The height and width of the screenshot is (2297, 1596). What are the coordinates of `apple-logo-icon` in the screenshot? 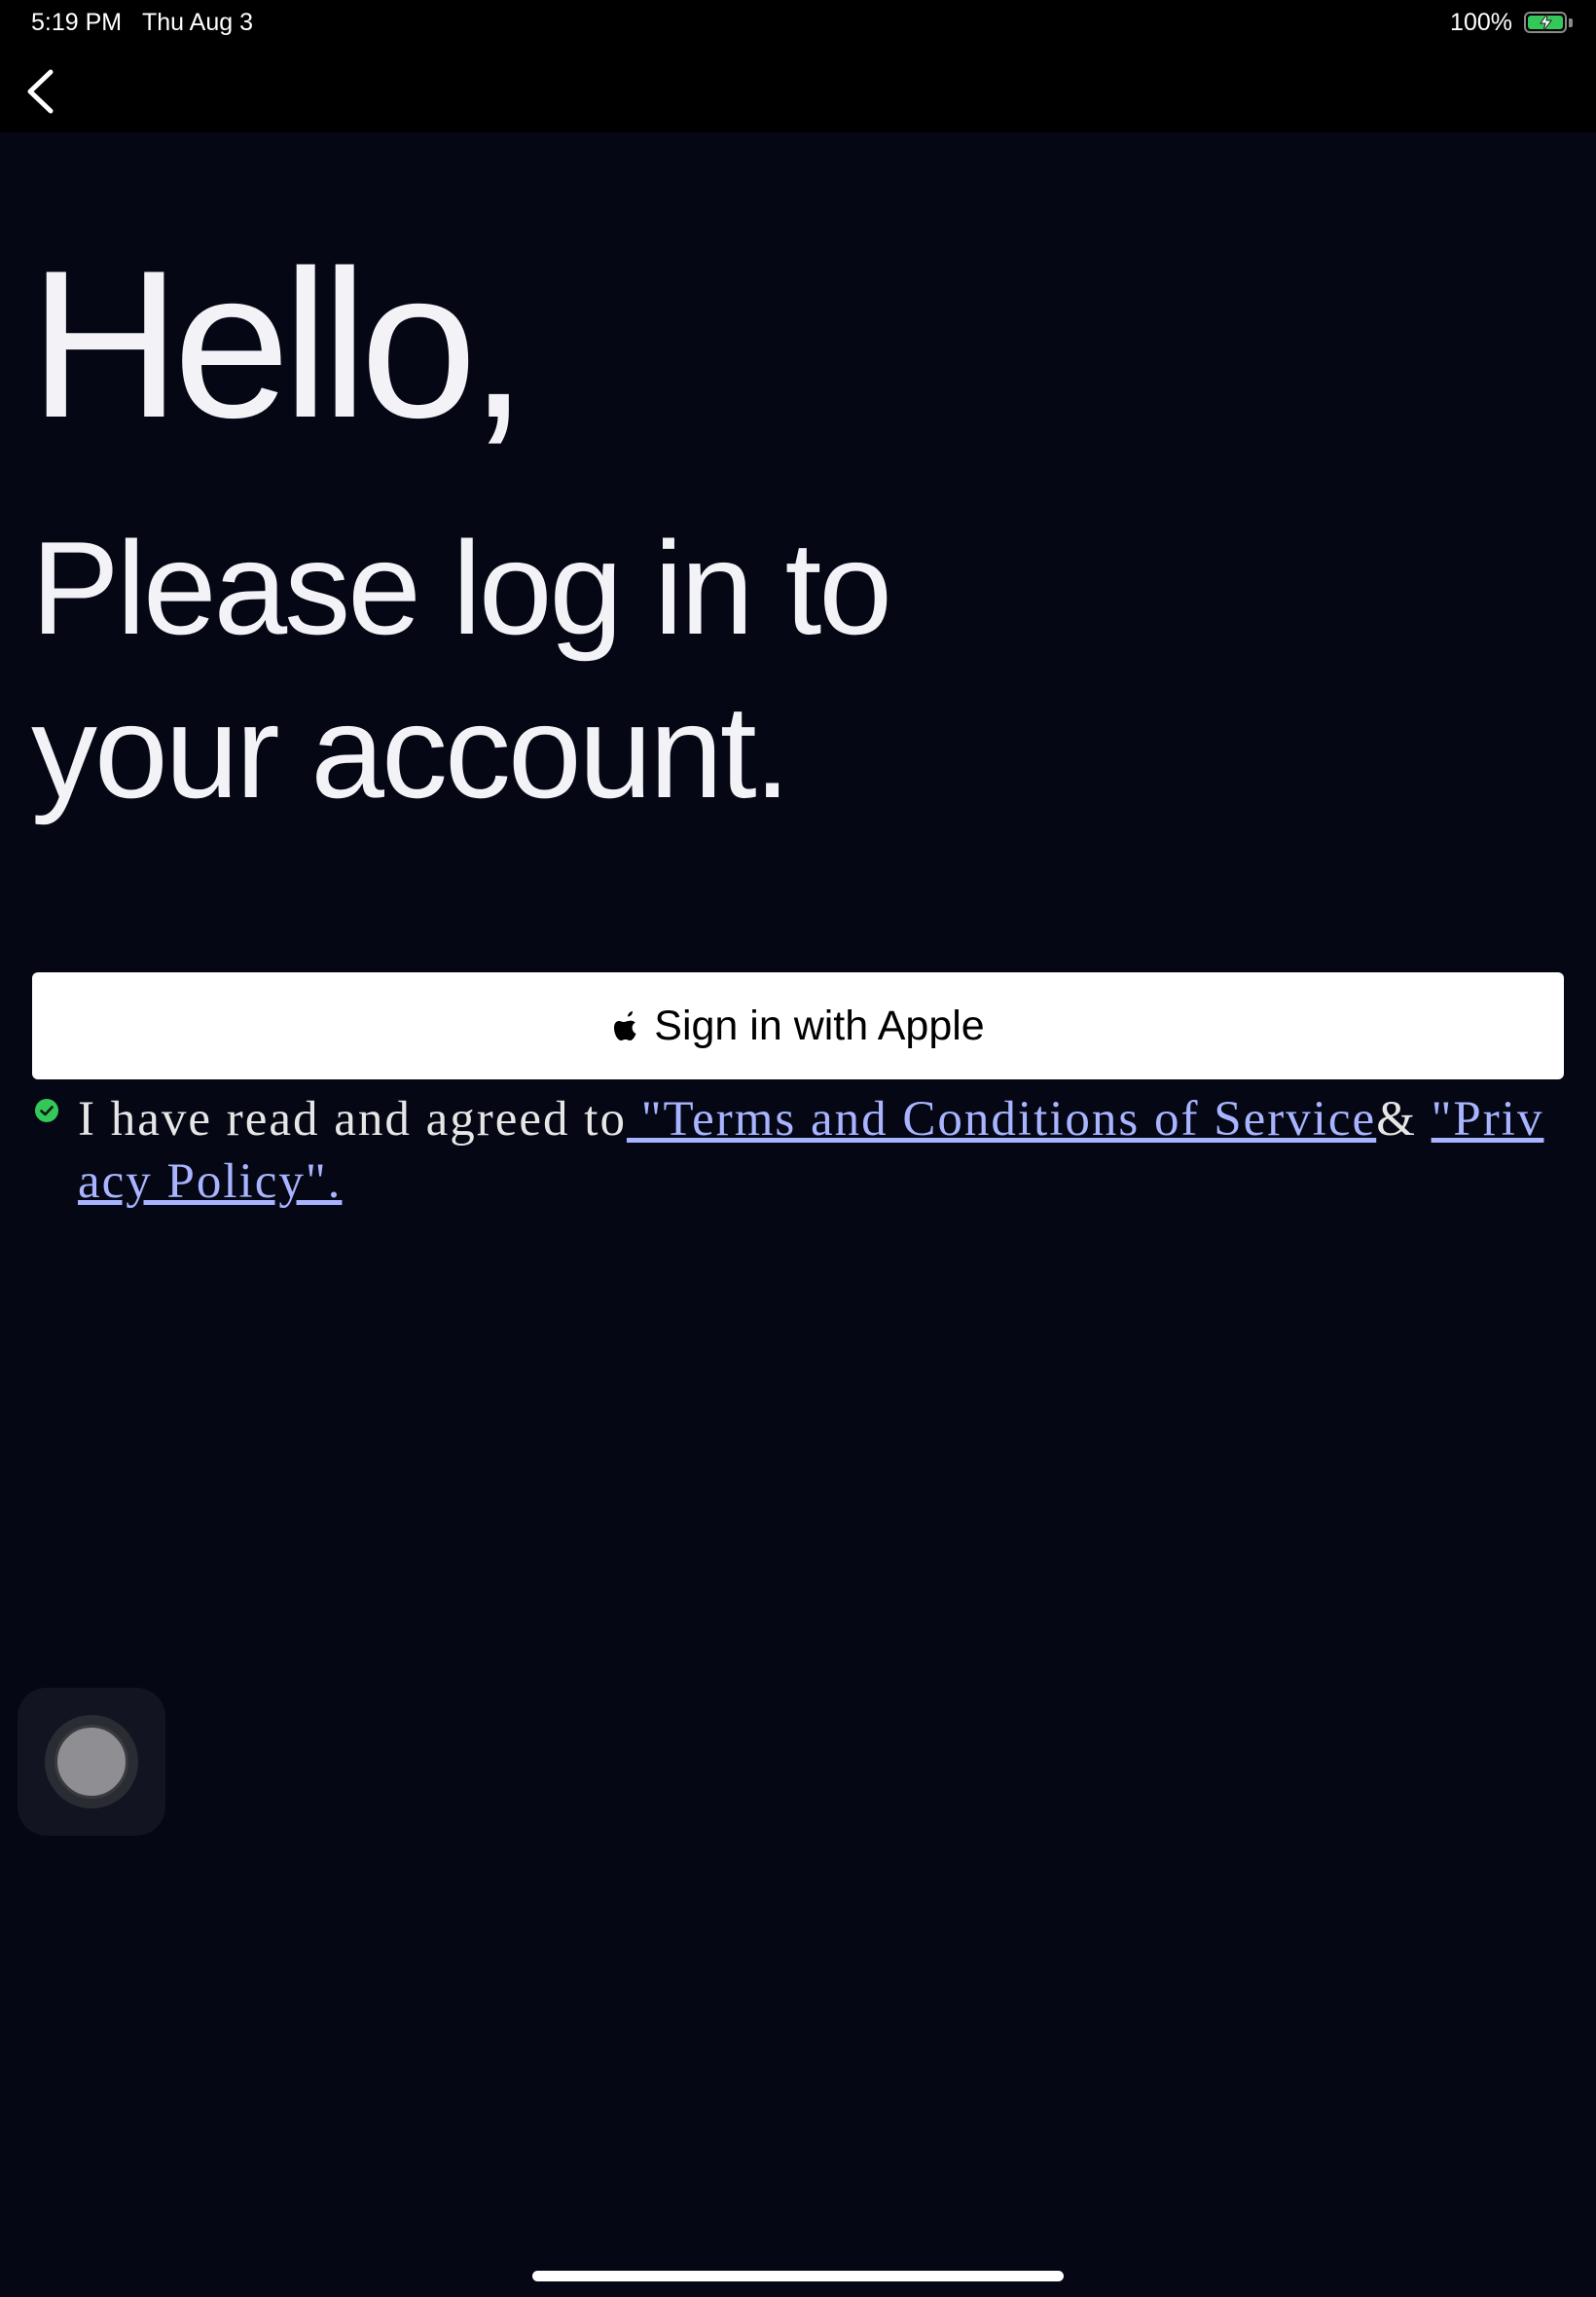 It's located at (625, 1025).